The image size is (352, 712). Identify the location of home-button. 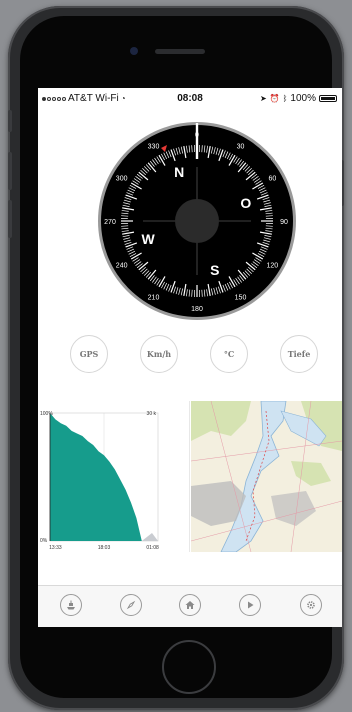
(189, 667).